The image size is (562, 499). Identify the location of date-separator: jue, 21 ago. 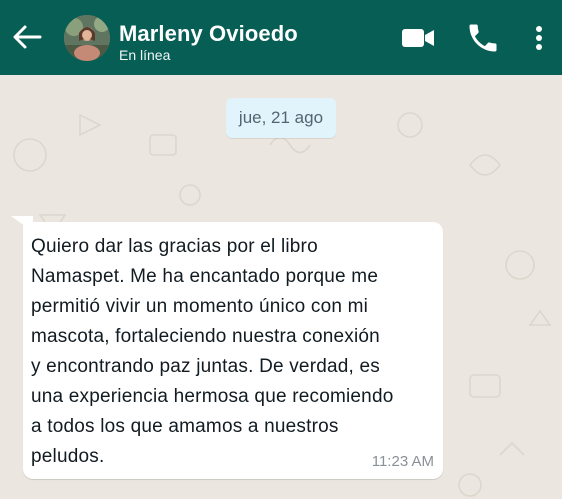
(281, 118).